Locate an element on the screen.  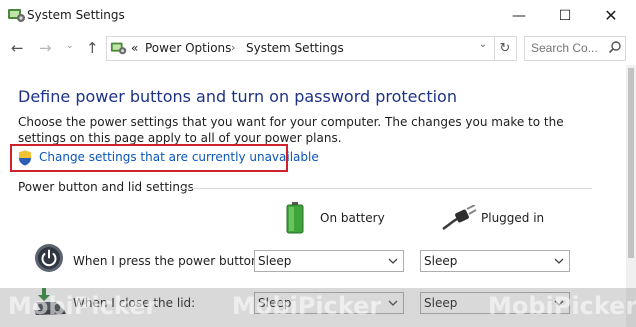
section-title: Power button and lid settings is located at coordinates (106, 187).